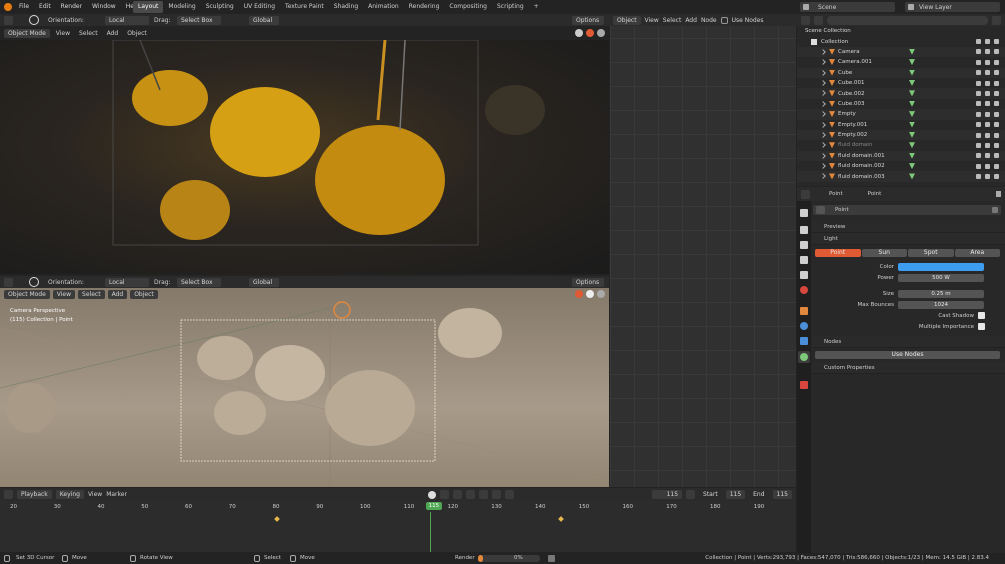 The width and height of the screenshot is (1005, 564). I want to click on tab-animation: Animation, so click(383, 7).